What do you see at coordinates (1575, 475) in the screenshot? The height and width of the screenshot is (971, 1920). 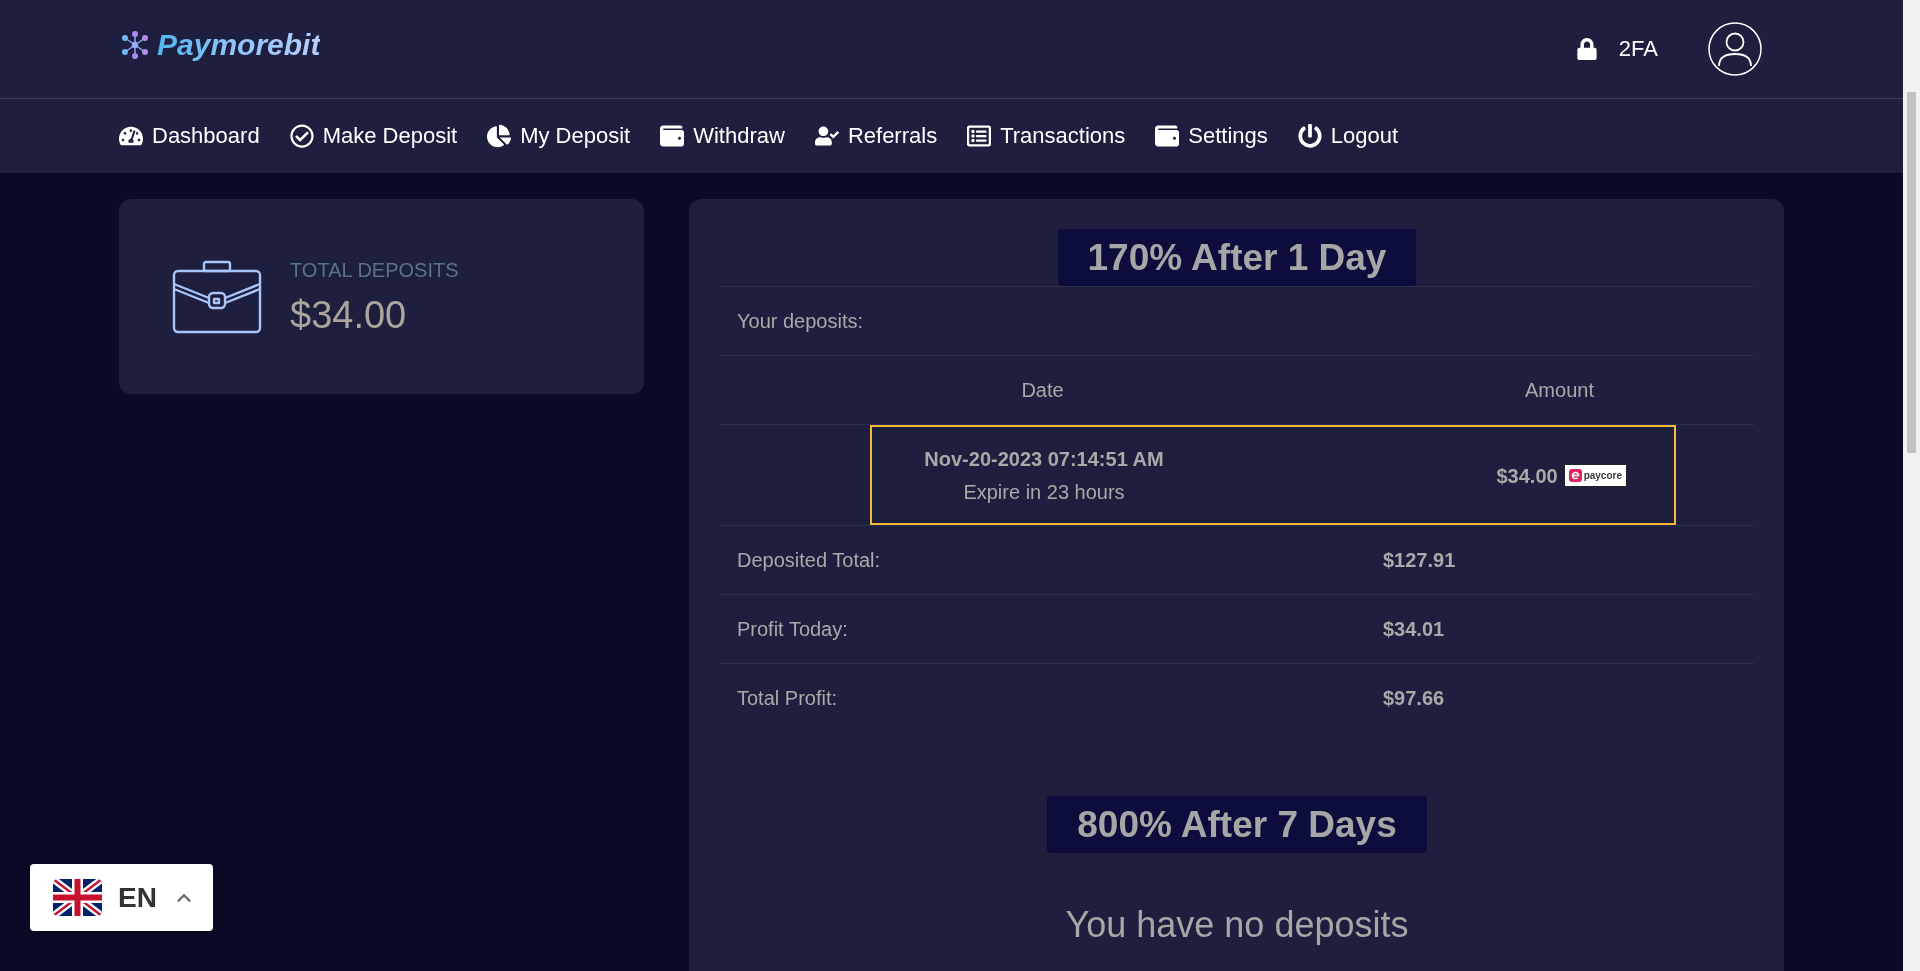 I see `logo-mark-icon` at bounding box center [1575, 475].